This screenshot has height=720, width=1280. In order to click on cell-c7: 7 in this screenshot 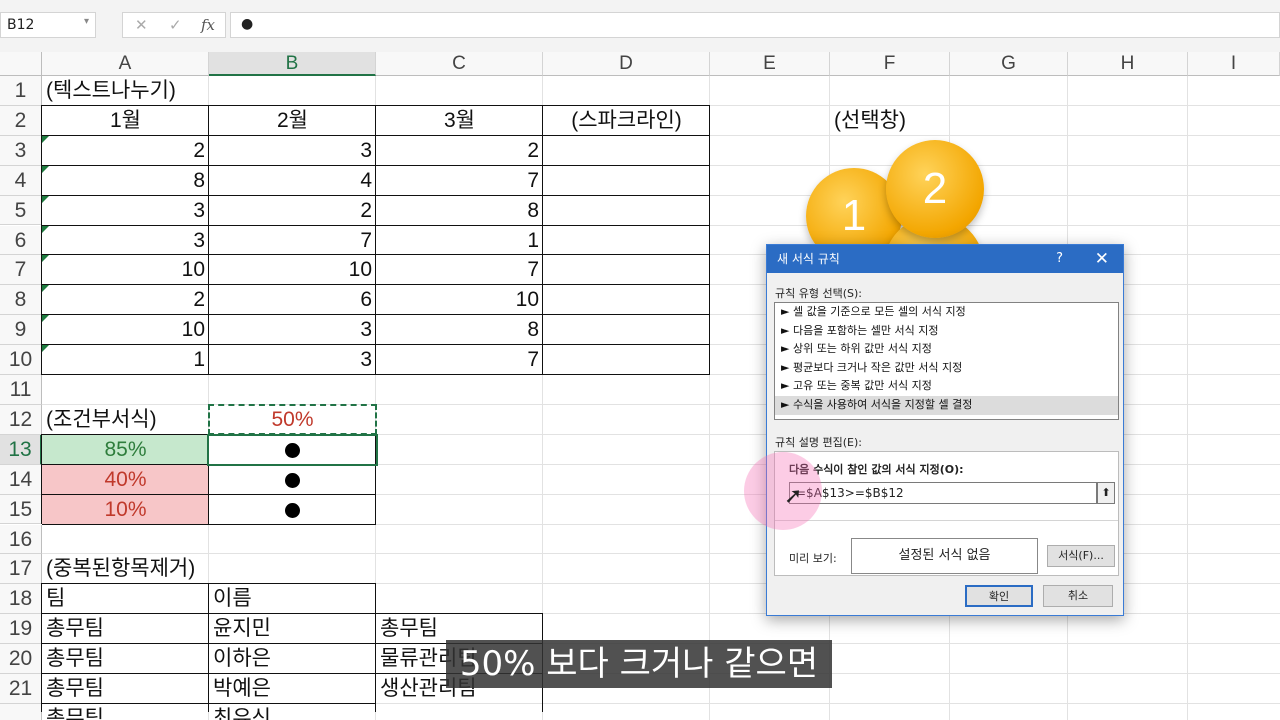, I will do `click(459, 270)`.